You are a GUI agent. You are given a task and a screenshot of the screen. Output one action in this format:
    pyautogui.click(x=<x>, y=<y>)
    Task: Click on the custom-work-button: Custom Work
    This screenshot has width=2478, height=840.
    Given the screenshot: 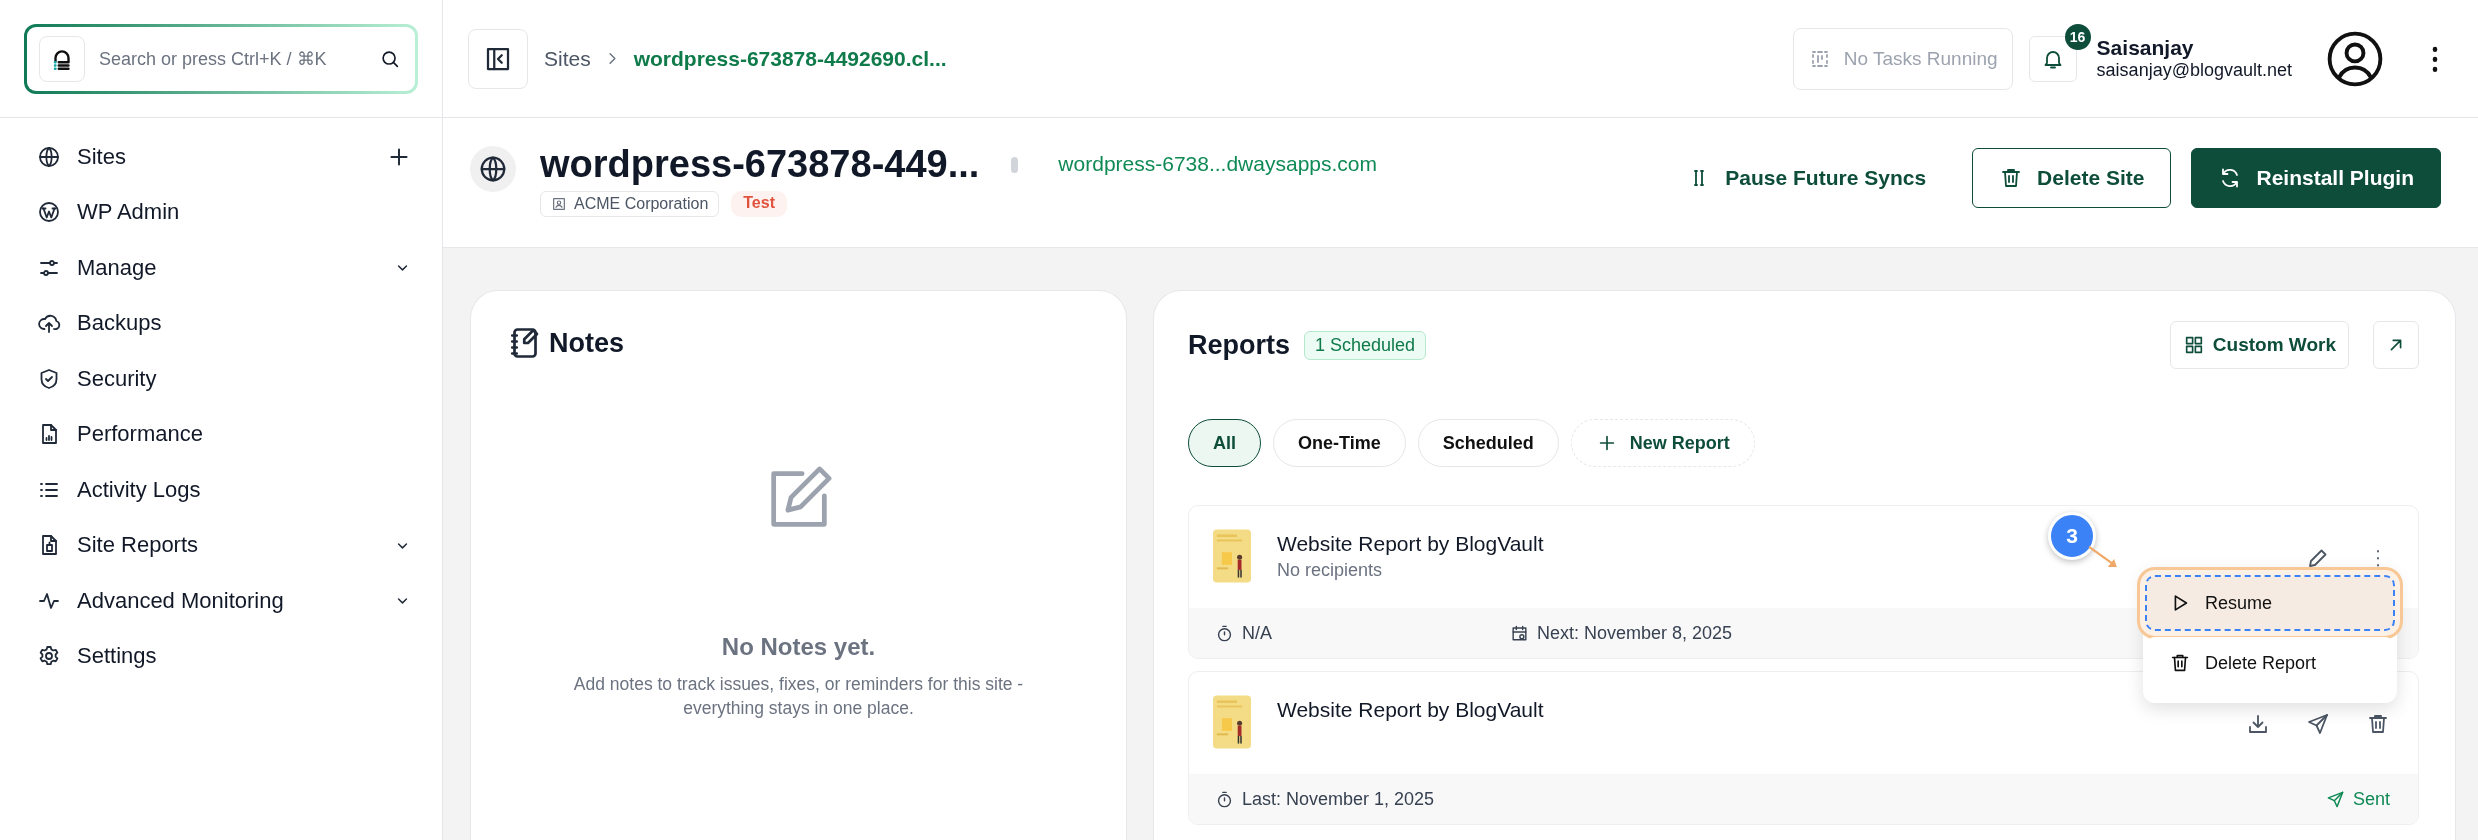 What is the action you would take?
    pyautogui.click(x=2259, y=345)
    